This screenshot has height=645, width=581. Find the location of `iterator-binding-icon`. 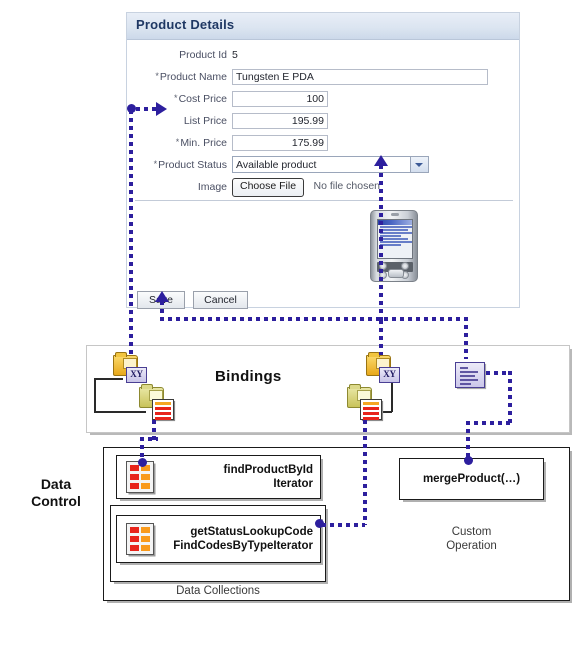

iterator-binding-icon is located at coordinates (157, 402).